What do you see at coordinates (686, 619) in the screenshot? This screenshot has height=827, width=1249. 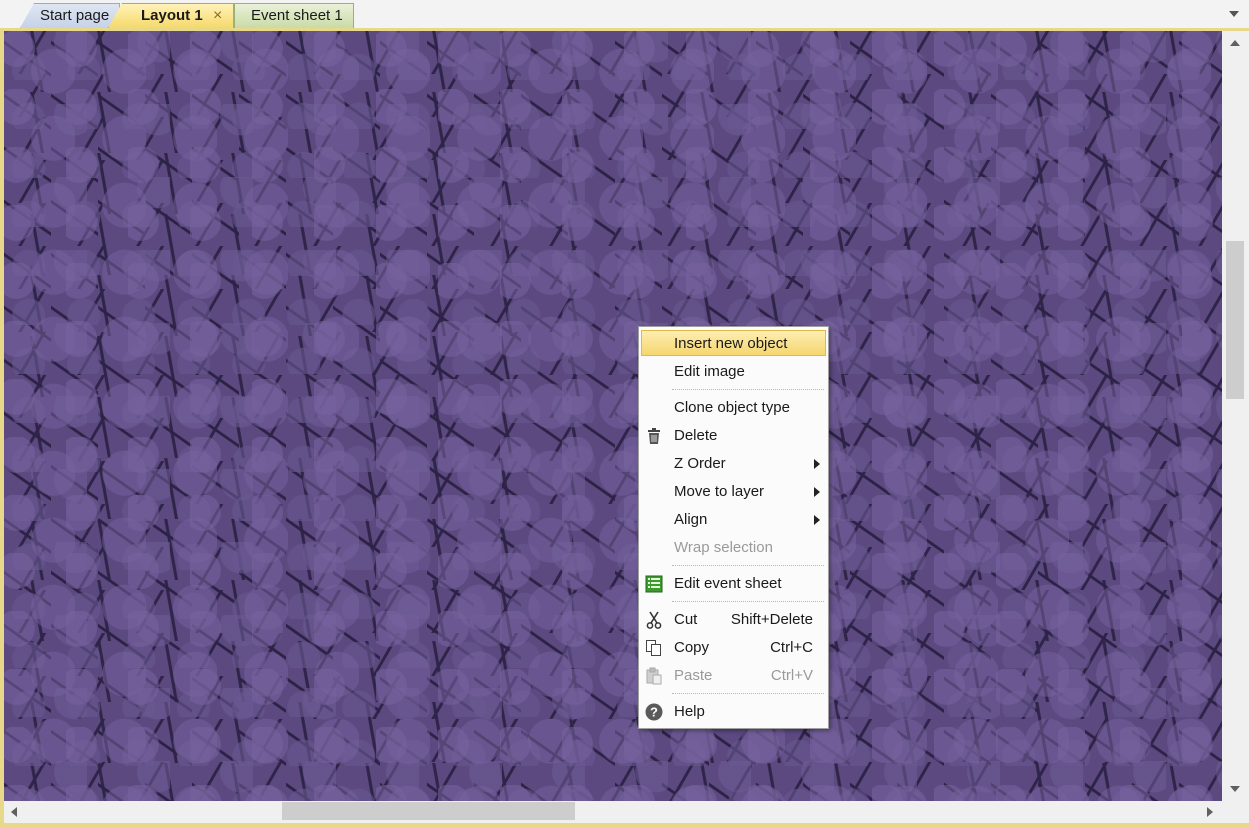 I see `menu-item-label: Cut` at bounding box center [686, 619].